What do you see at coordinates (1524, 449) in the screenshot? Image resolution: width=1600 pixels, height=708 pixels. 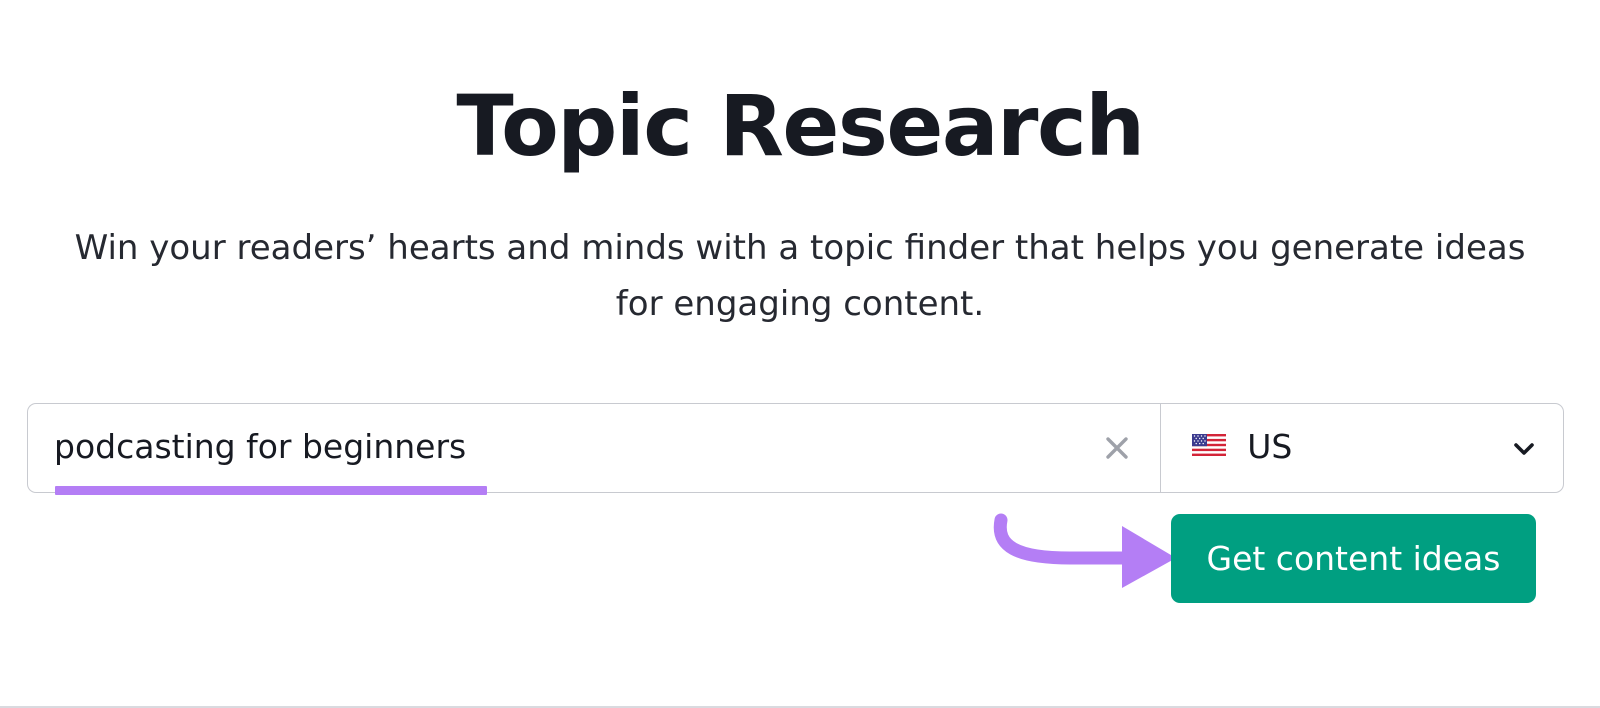 I see `chevron-down-icon` at bounding box center [1524, 449].